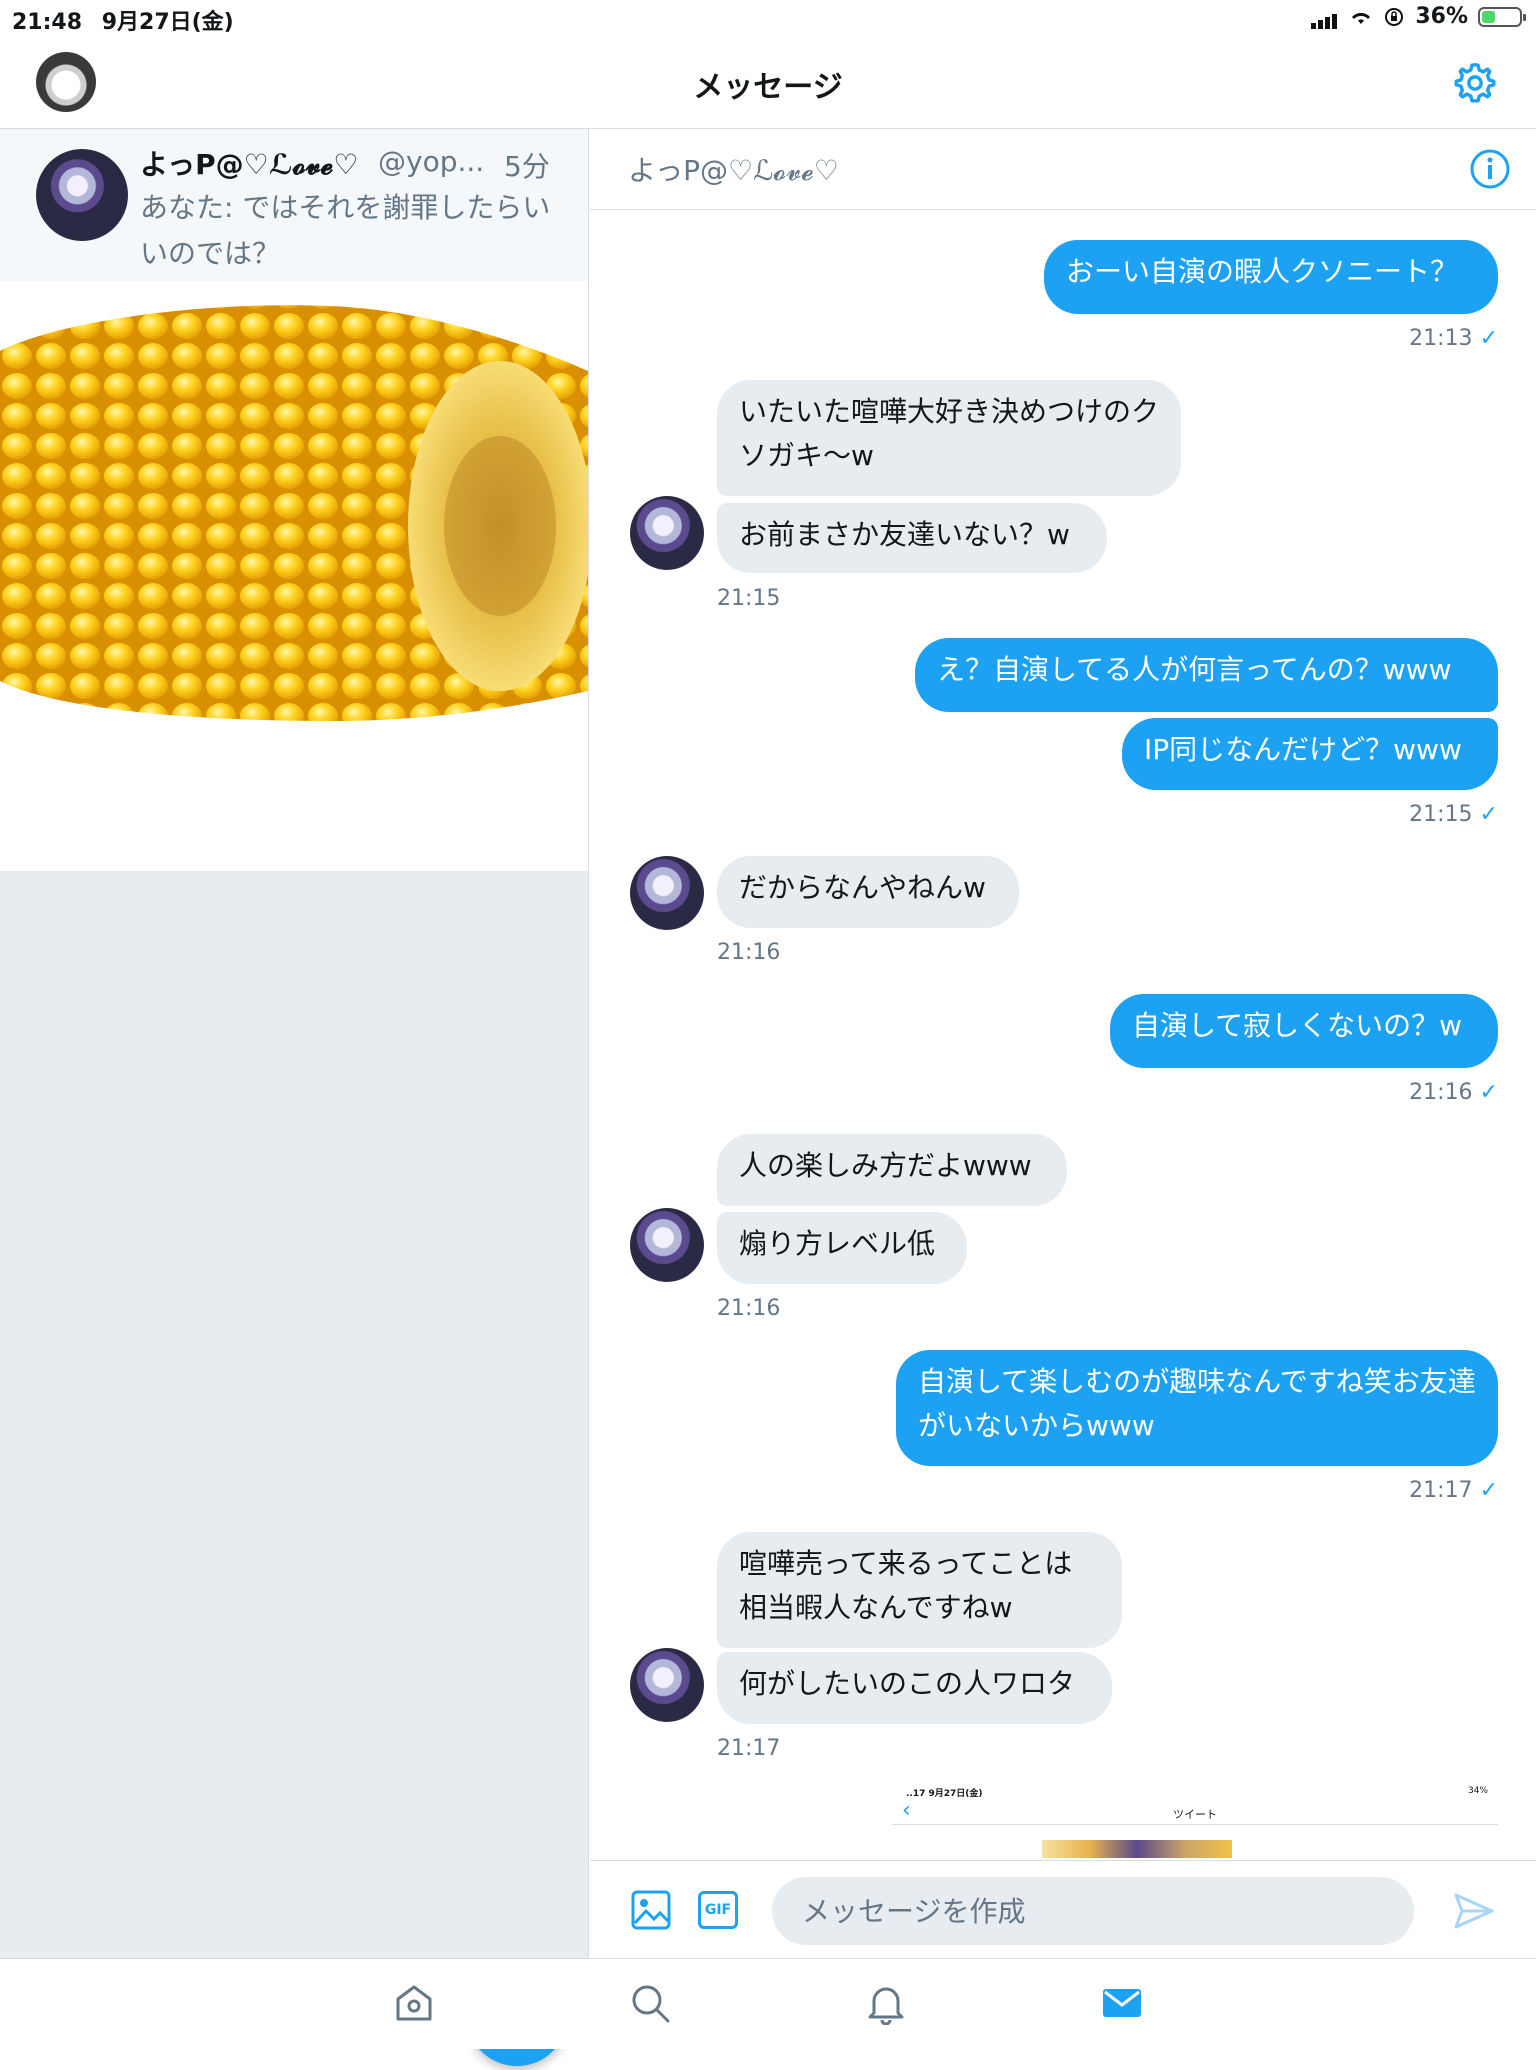  Describe the element at coordinates (919, 1590) in the screenshot. I see `message-bubble-incoming: 喧嘩売って来るってことは相当暇人なんですねw` at that location.